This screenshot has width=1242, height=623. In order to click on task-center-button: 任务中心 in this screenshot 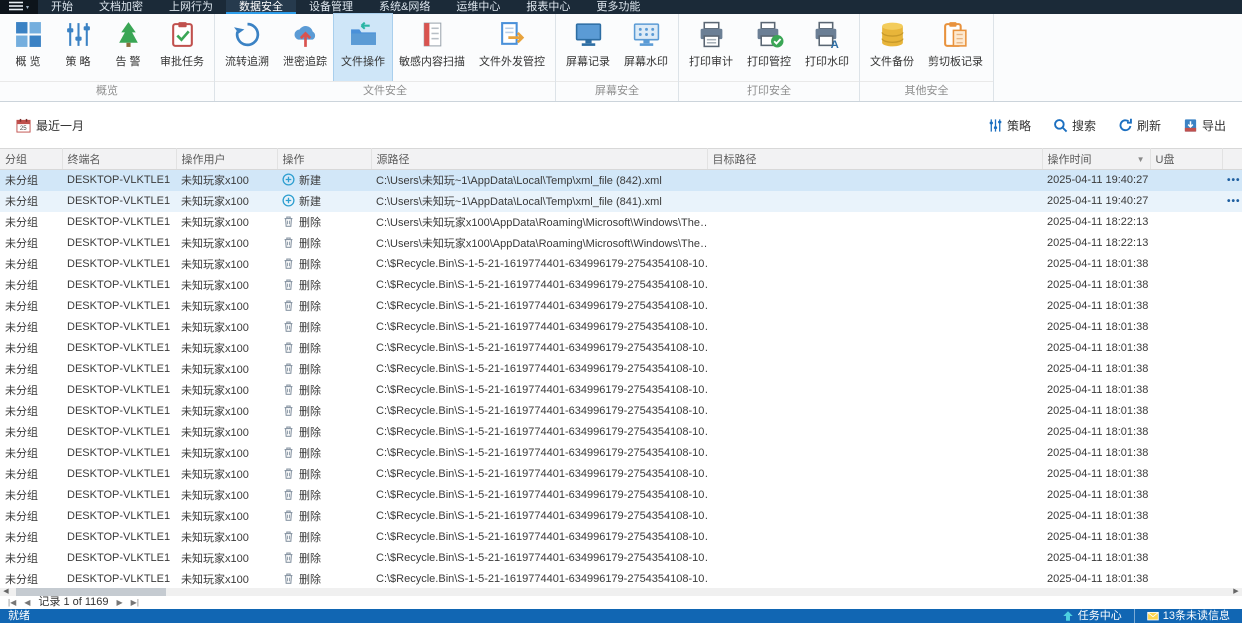, I will do `click(1092, 616)`.